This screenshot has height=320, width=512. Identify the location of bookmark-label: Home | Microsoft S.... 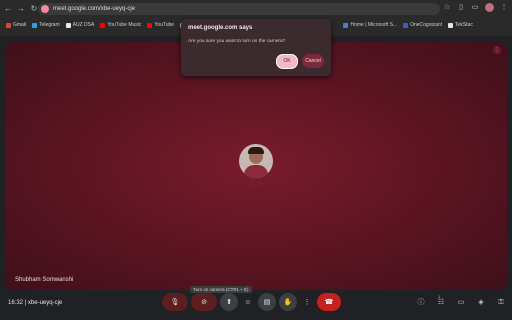
(374, 25).